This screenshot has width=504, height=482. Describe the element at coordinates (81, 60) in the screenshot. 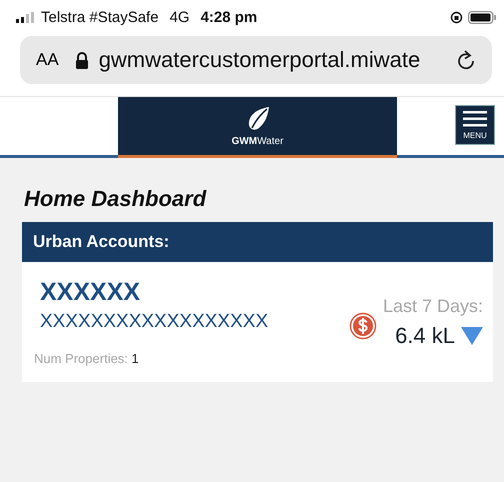

I see `lock-icon` at that location.